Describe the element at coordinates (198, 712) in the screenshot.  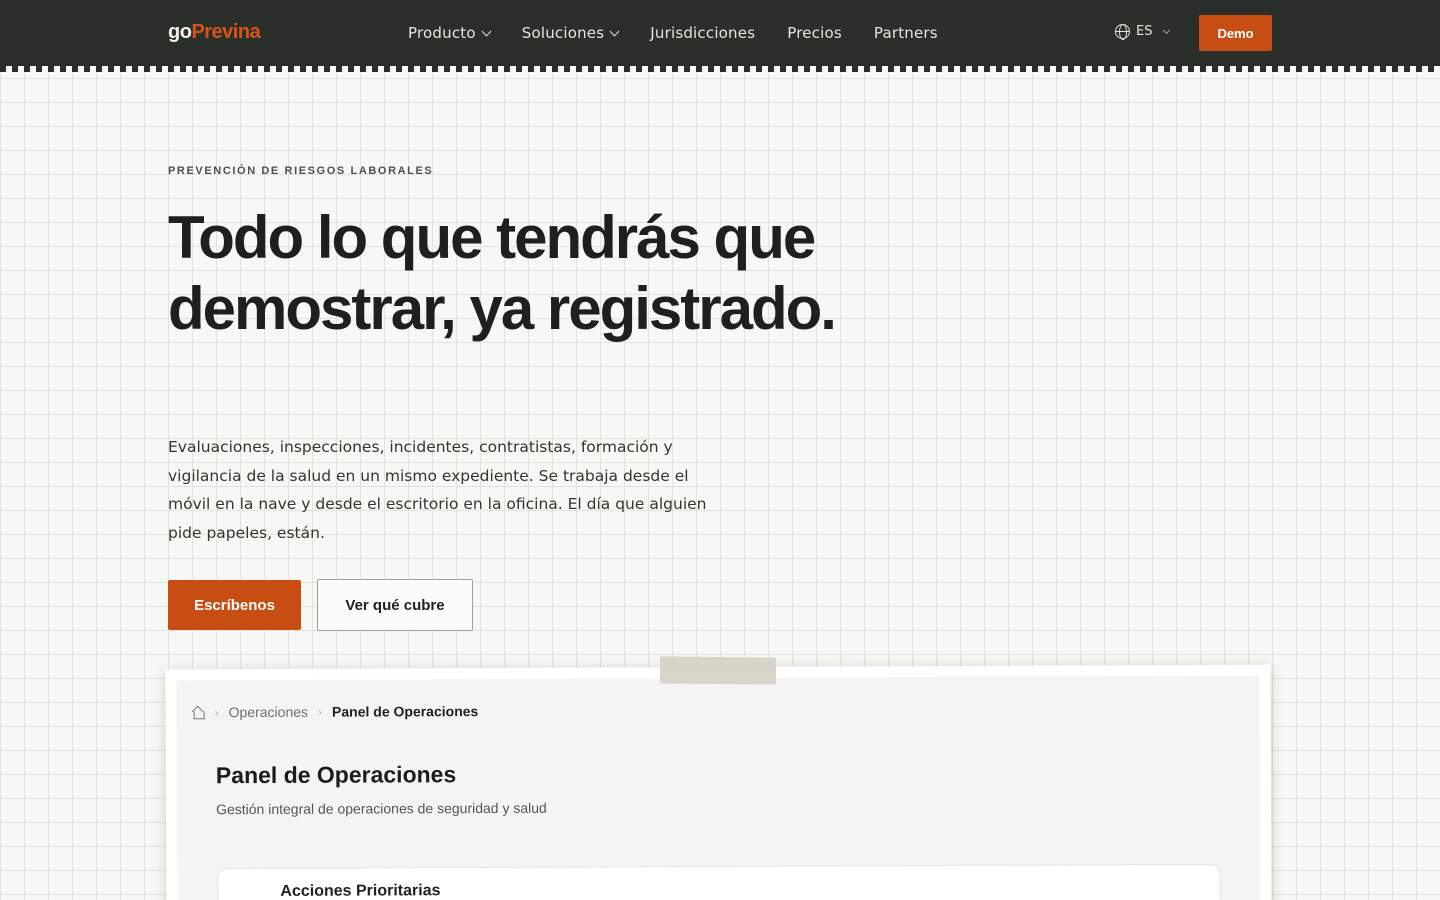
I see `home-icon` at that location.